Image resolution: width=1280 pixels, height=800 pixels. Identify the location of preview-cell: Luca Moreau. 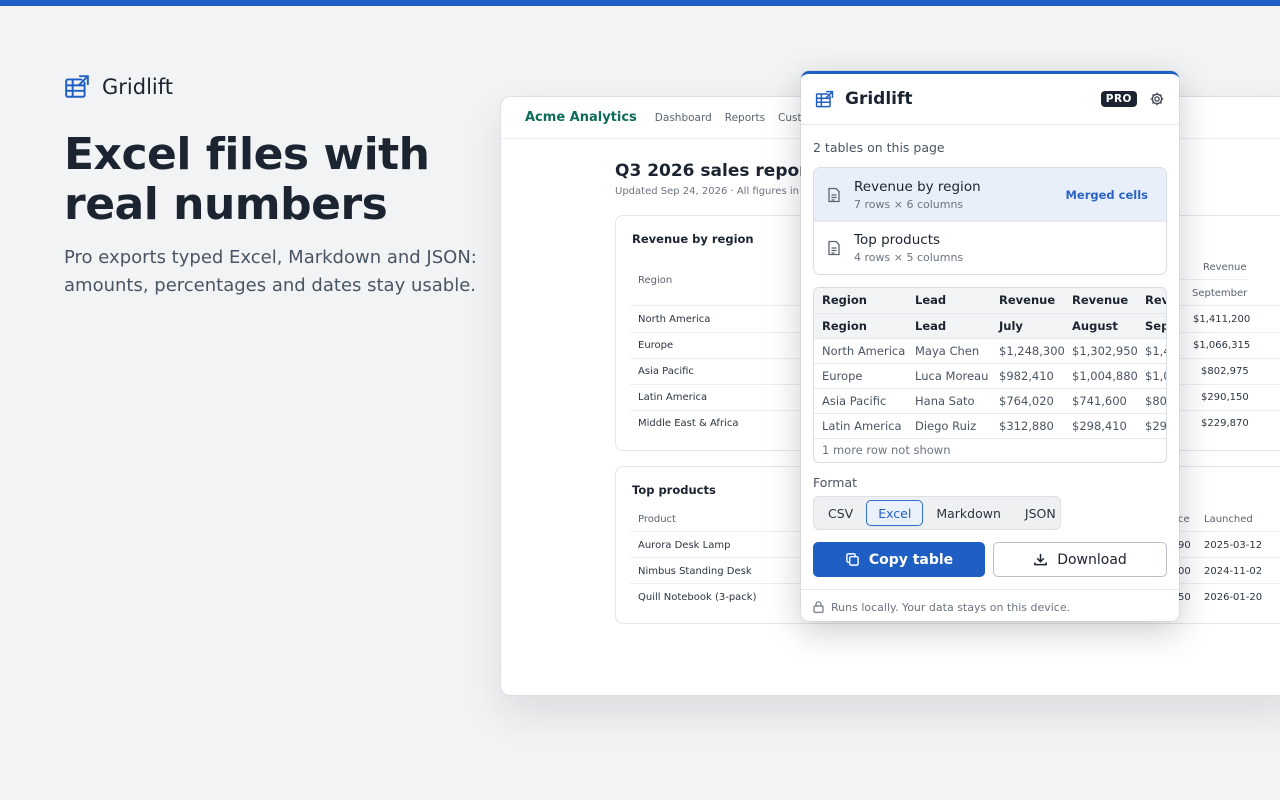
(949, 376).